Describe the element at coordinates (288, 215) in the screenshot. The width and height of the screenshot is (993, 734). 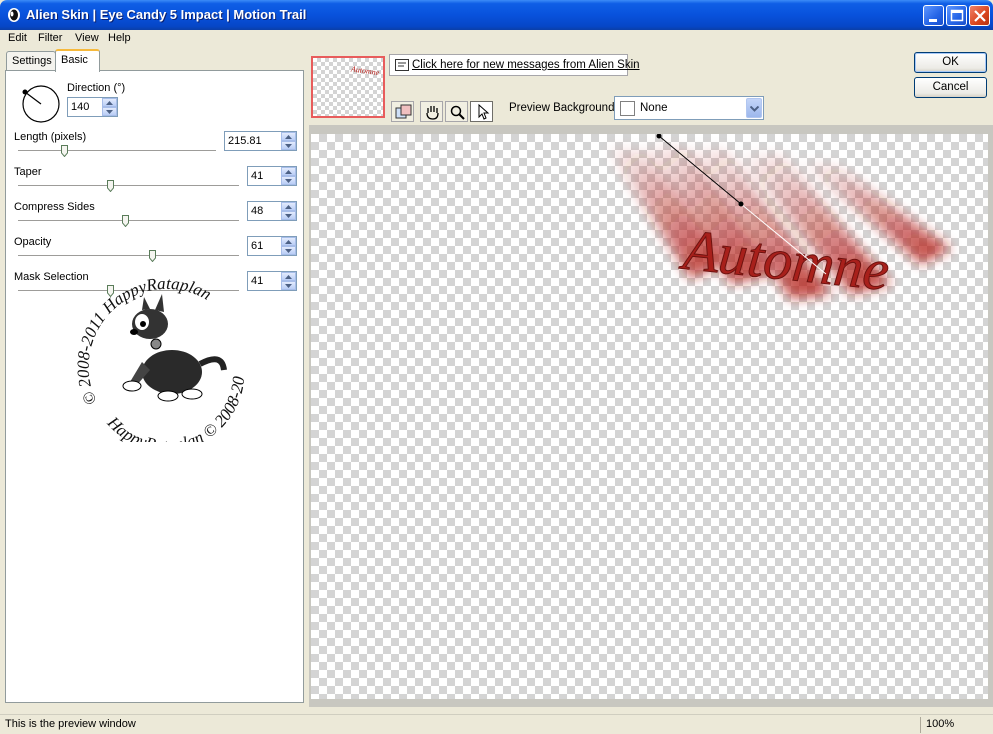
I see `compress-down-arrow` at that location.